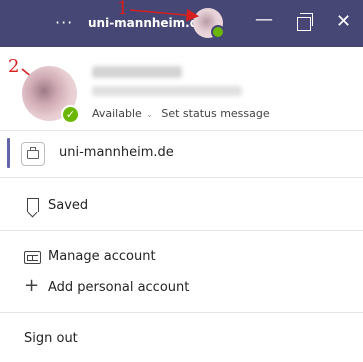  What do you see at coordinates (33, 205) in the screenshot?
I see `bookmark-icon` at bounding box center [33, 205].